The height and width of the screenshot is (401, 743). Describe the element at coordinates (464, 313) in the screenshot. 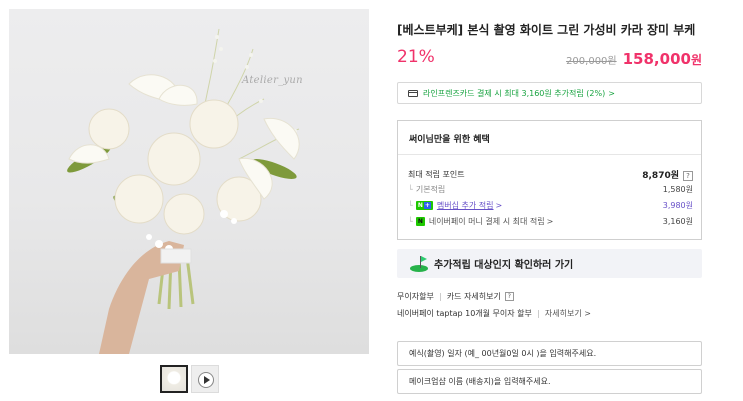

I see `naverpay-installment-text: 네이버페이 taptap 10개월 무이자 할부` at that location.